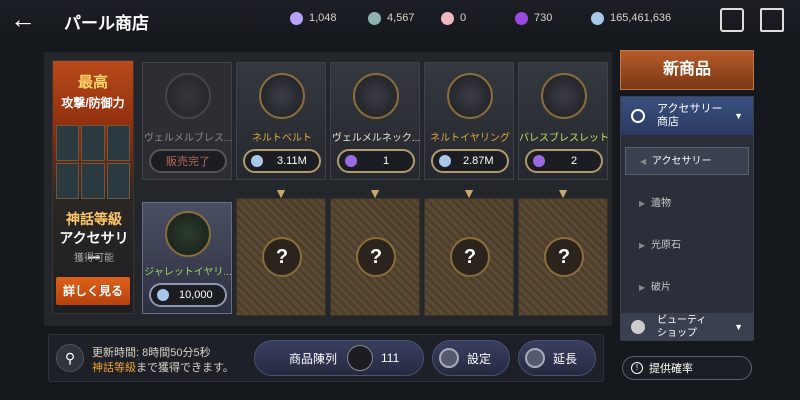  Describe the element at coordinates (292, 161) in the screenshot. I see `item-price: 3.11M` at that location.